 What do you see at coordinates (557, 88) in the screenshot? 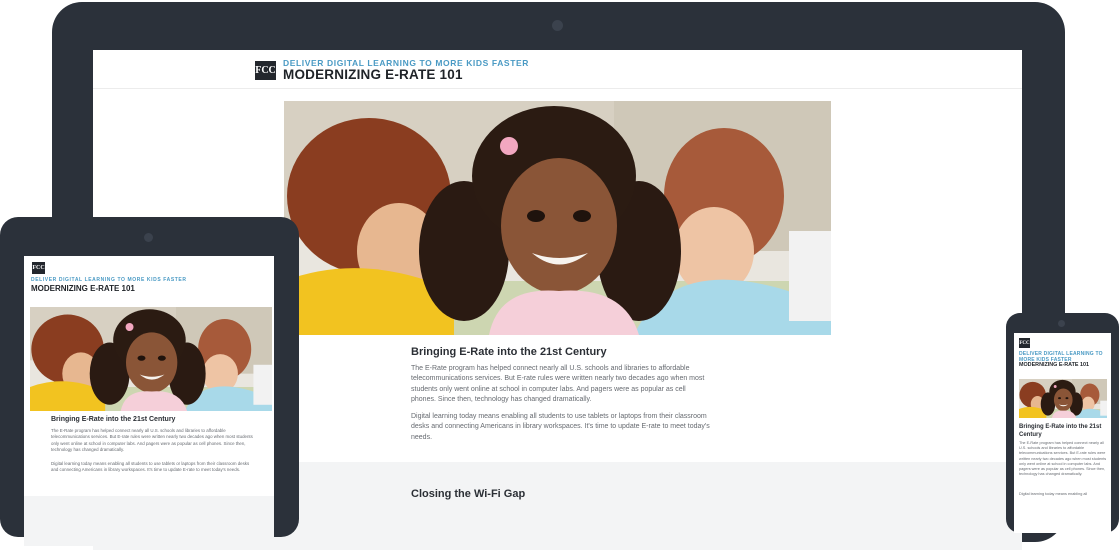
I see `header-divider` at bounding box center [557, 88].